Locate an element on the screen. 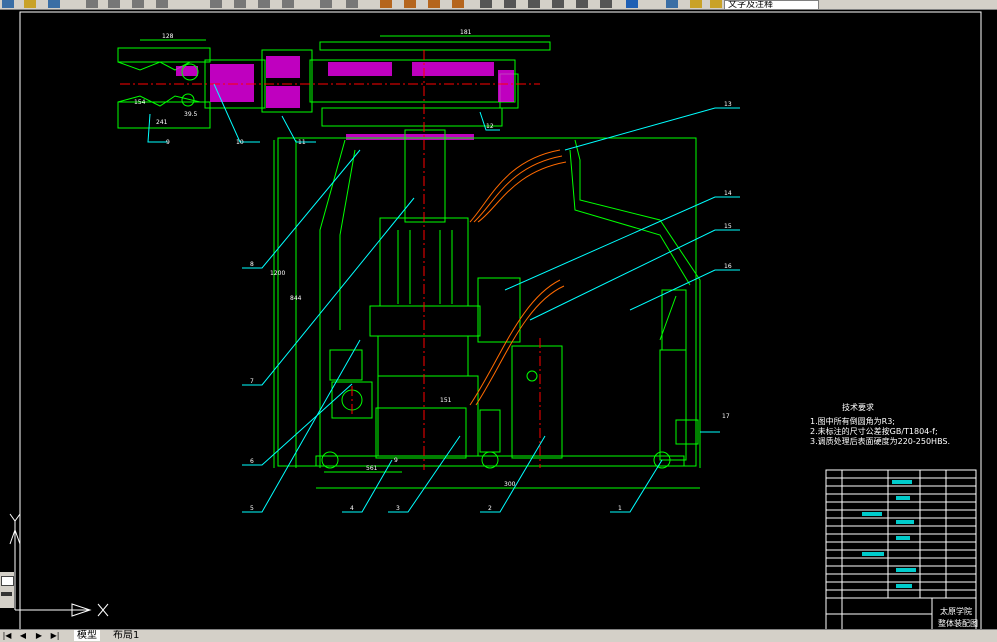 The image size is (997, 642). tab-model: 模型 is located at coordinates (87, 635).